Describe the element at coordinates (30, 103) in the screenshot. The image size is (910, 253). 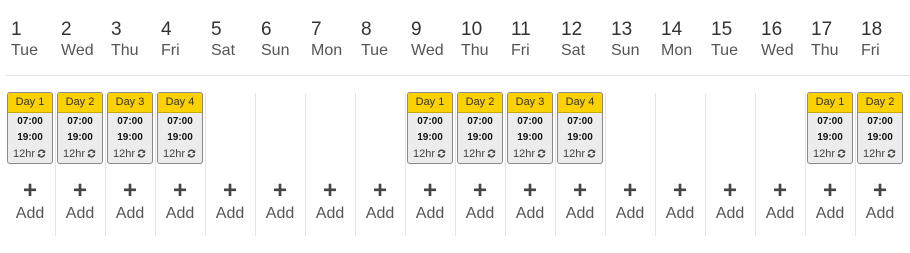
I see `shift-title: Day 1` at that location.